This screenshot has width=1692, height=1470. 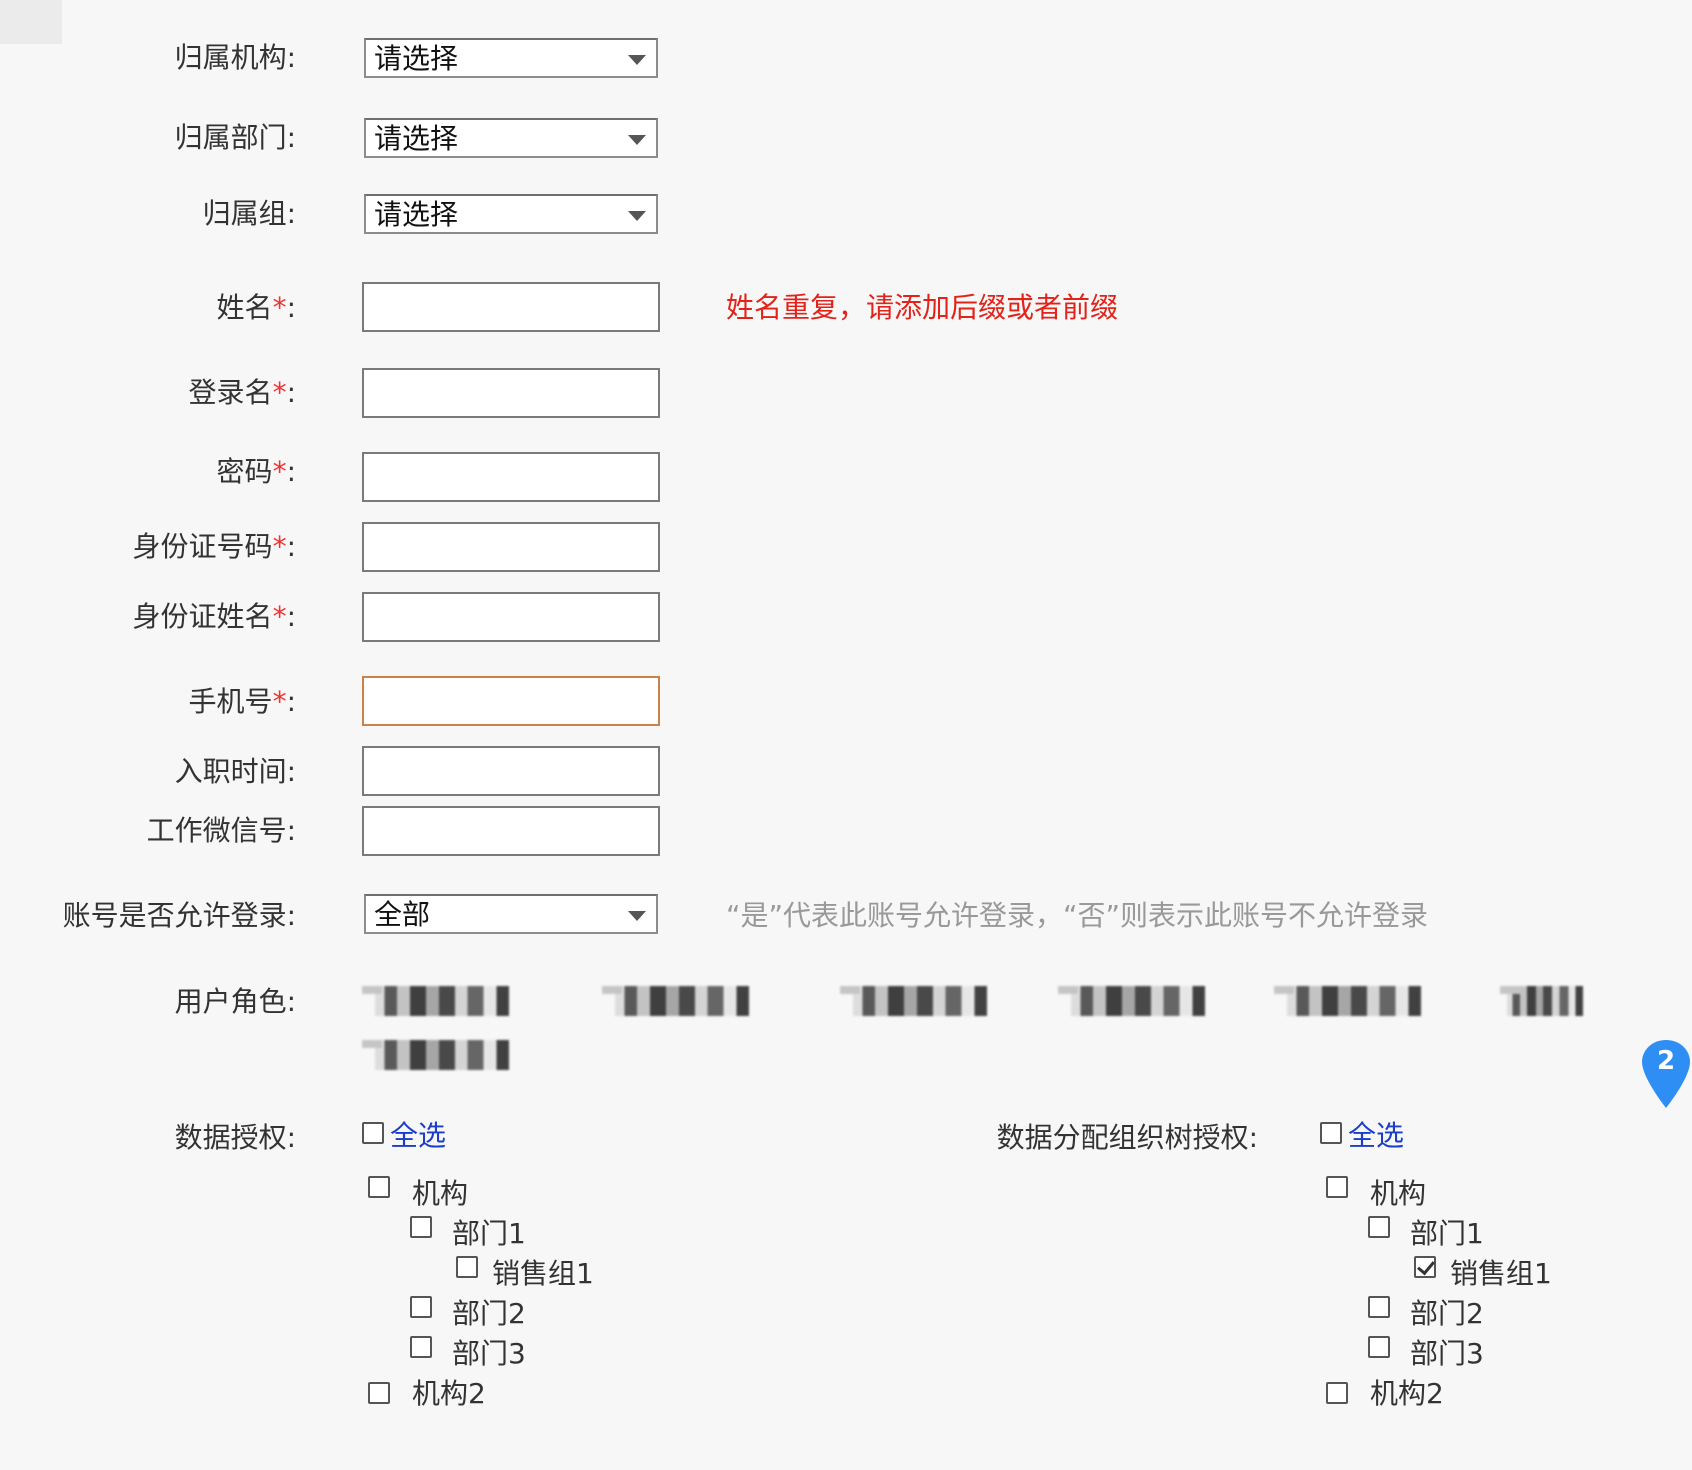 What do you see at coordinates (511, 307) in the screenshot?
I see `name-input` at bounding box center [511, 307].